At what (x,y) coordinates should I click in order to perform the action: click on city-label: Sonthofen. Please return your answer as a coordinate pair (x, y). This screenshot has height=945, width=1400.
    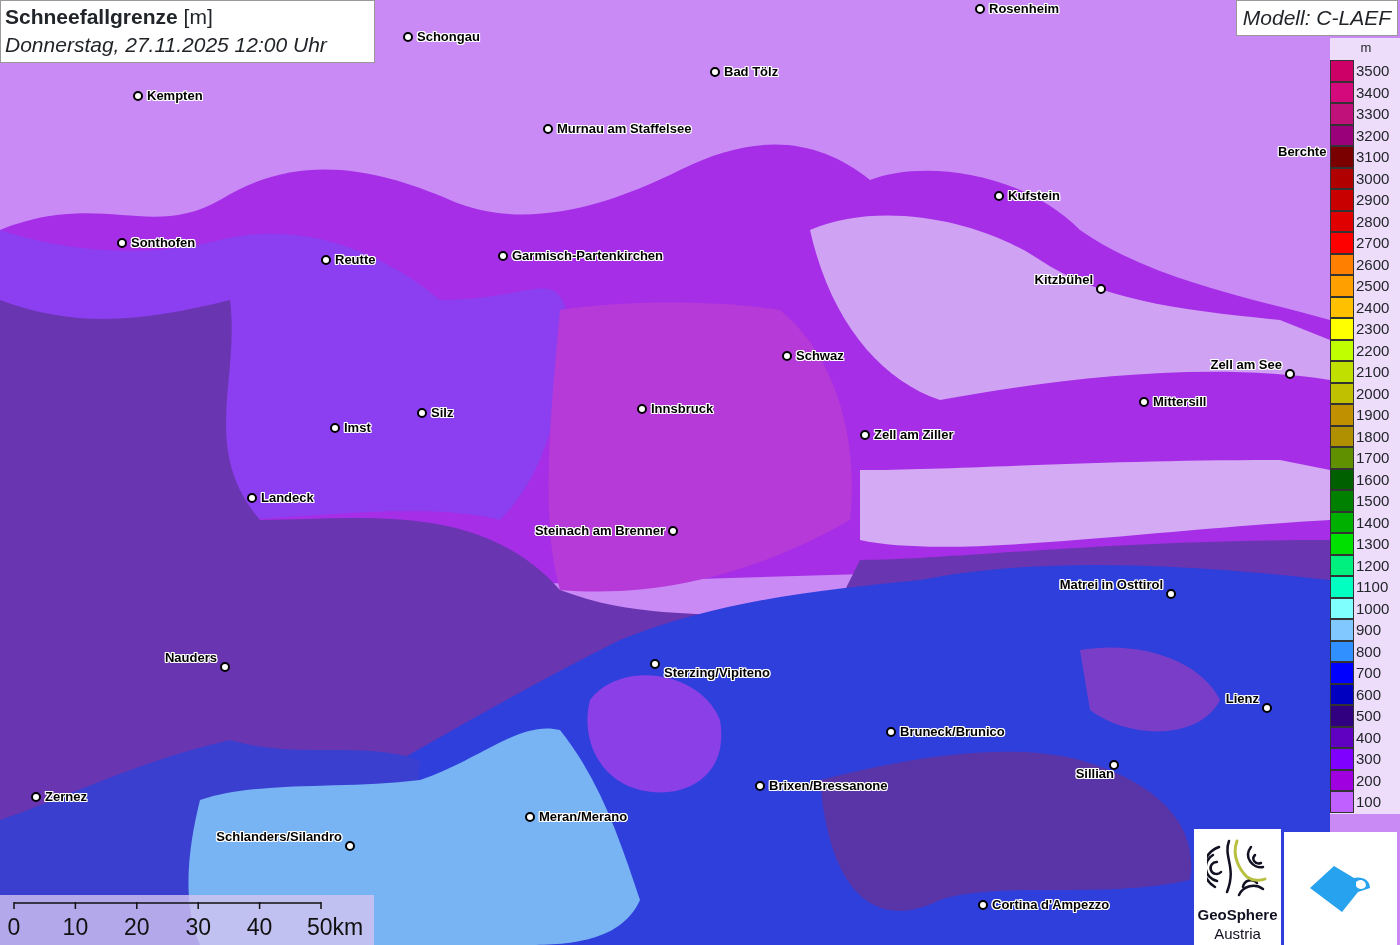
    Looking at the image, I should click on (163, 242).